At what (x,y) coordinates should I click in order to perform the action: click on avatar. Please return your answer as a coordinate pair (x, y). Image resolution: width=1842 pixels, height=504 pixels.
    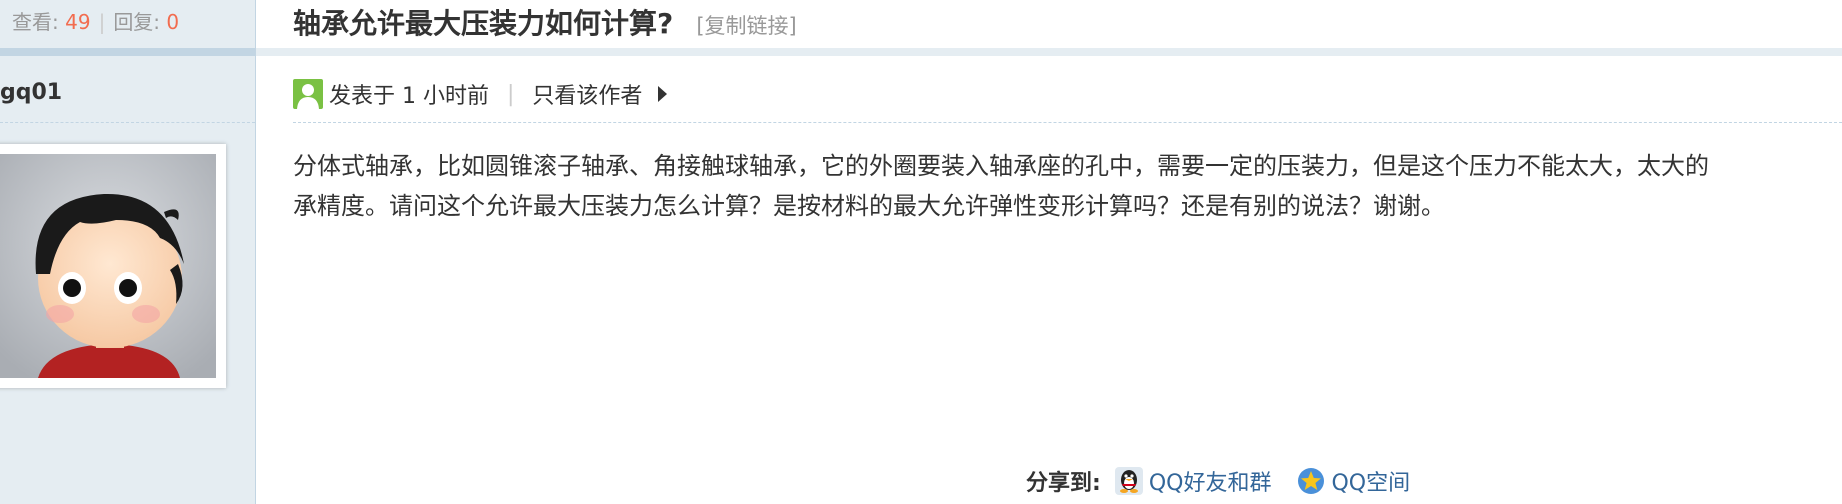
    Looking at the image, I should click on (113, 266).